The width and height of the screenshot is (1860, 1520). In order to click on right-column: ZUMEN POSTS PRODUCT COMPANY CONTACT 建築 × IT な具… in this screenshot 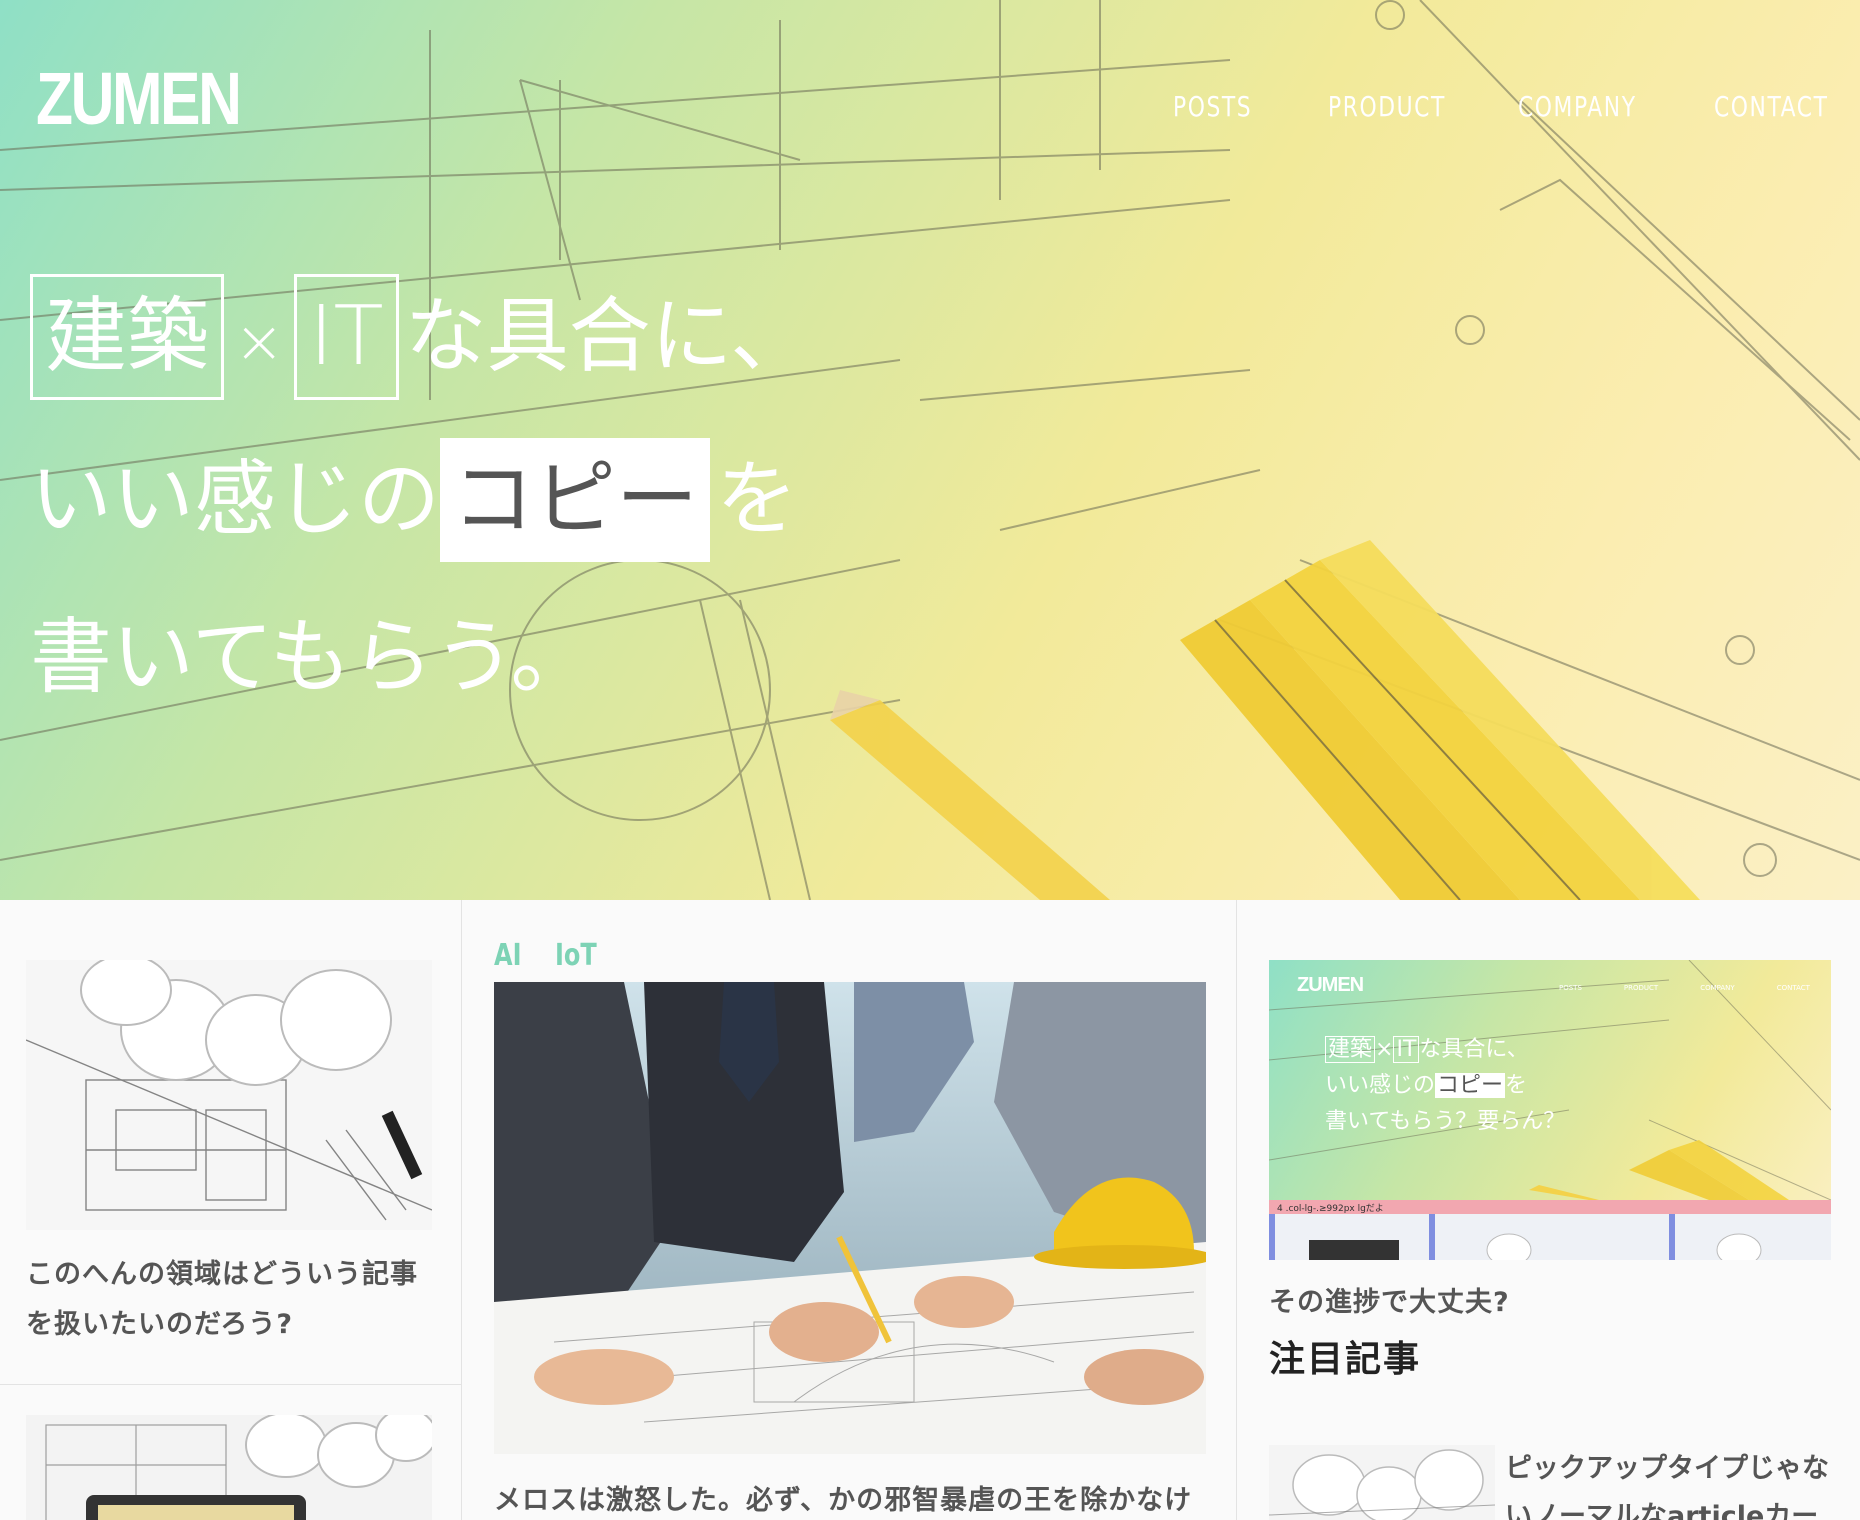, I will do `click(1548, 1210)`.